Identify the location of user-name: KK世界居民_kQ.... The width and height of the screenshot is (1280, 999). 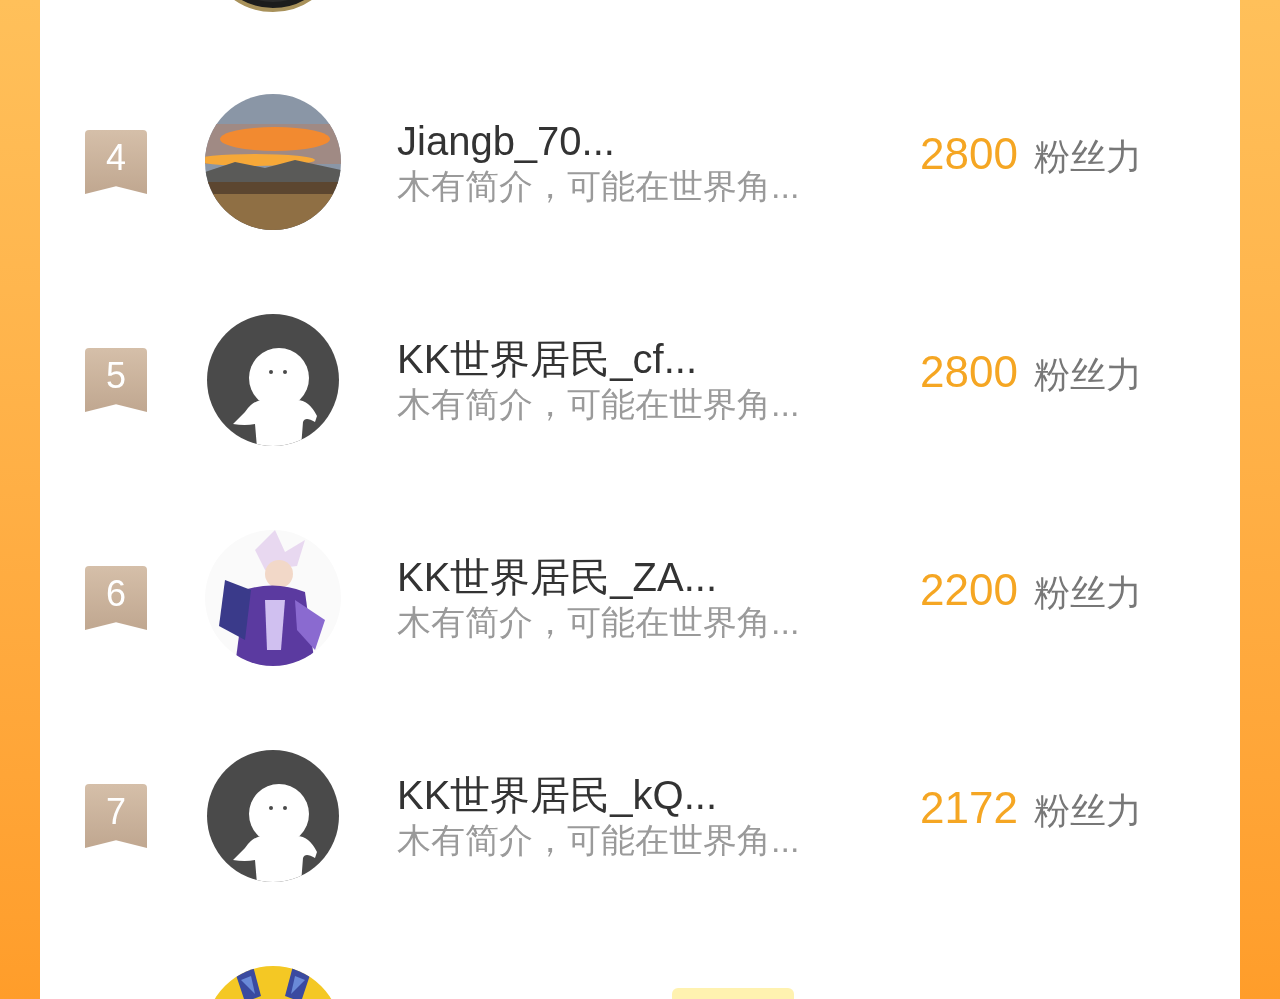
(647, 795).